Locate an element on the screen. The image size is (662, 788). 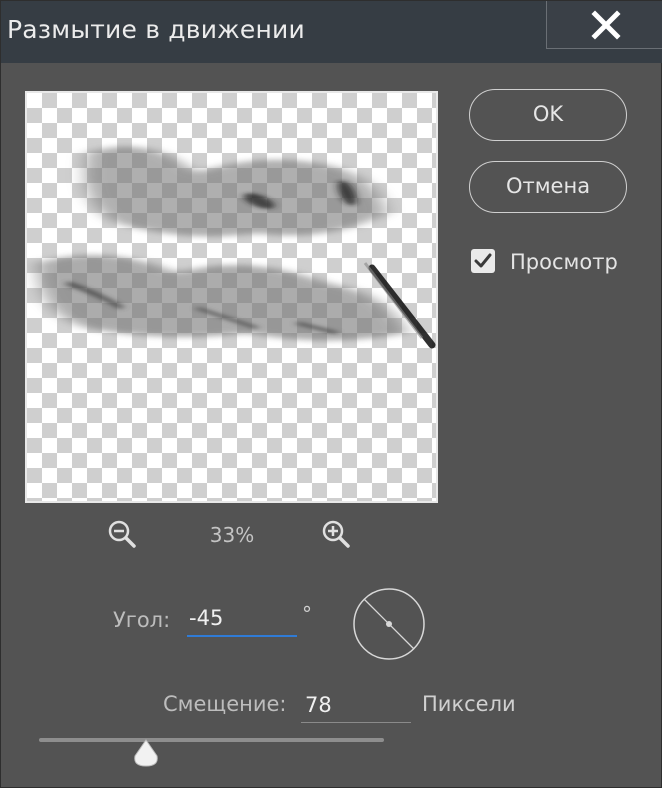
distance-slider-thumb is located at coordinates (146, 753).